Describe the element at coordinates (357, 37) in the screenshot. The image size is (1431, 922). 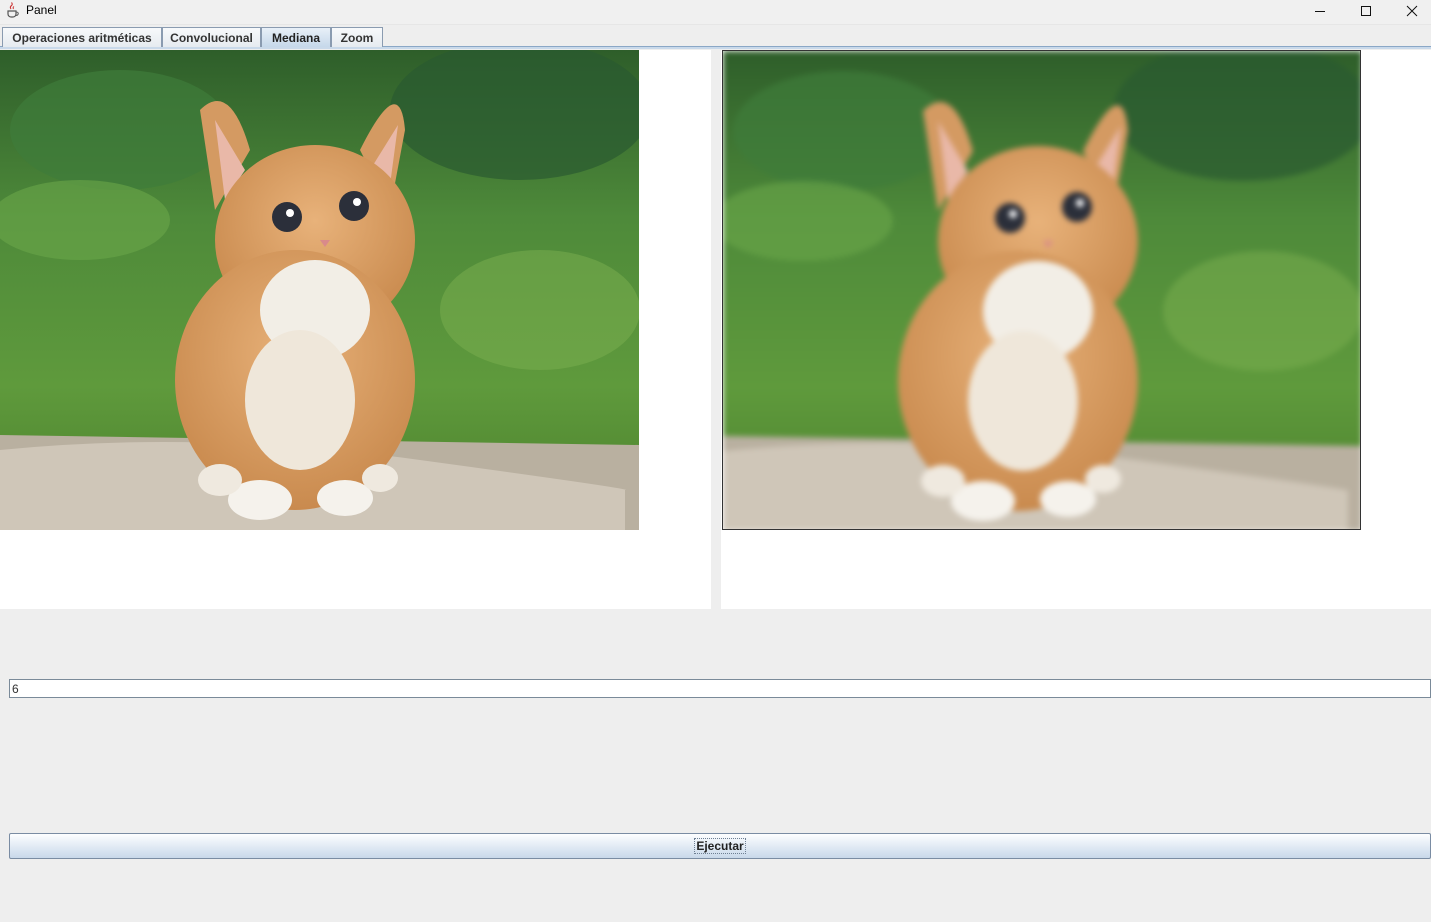
I see `tab-zoom: Zoom` at that location.